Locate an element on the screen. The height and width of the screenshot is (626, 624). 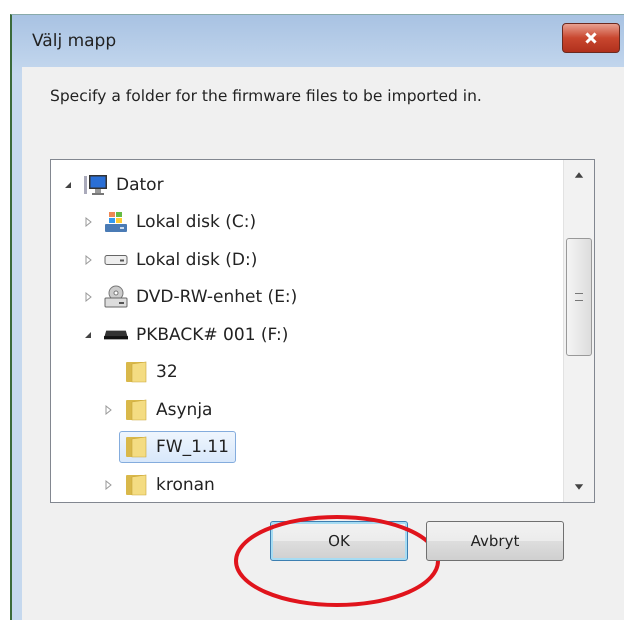
instruction-text: Specify a folder for the firmware files to be imported in. is located at coordinates (266, 96).